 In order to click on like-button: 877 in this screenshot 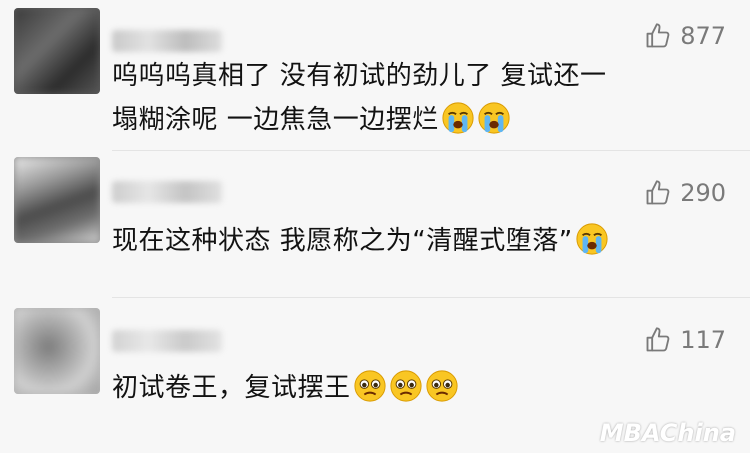, I will do `click(685, 36)`.